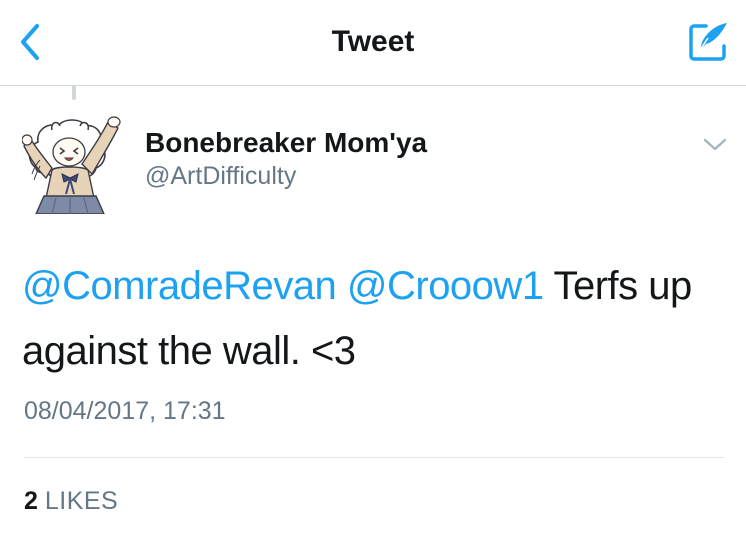 Image resolution: width=746 pixels, height=536 pixels. I want to click on author-handle: @ArtDifficulty, so click(220, 176).